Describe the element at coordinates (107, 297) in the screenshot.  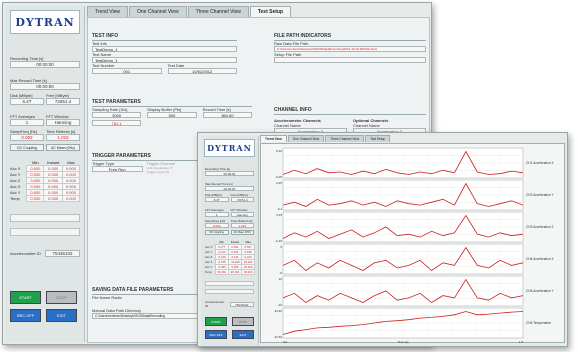
I see `file-name-radio-label: File Name Radio` at that location.